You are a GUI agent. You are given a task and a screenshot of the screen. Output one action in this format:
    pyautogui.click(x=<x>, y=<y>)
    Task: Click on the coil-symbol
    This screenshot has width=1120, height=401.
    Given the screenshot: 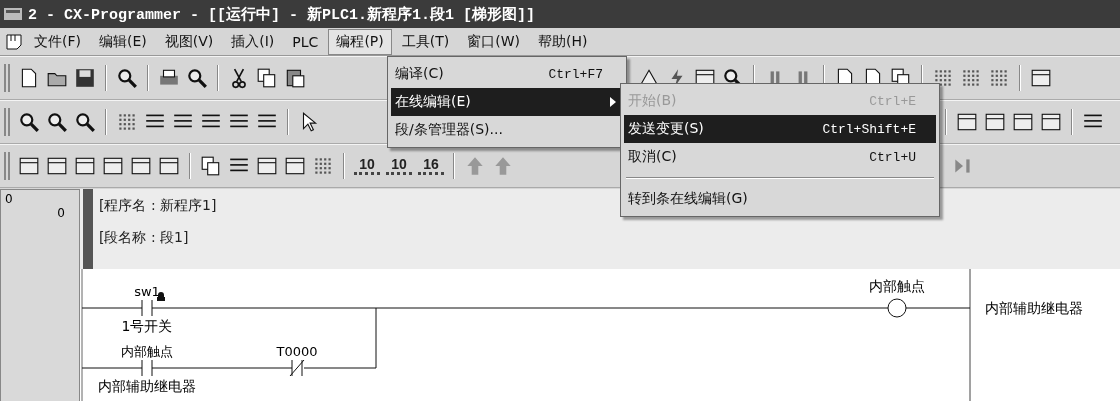 What is the action you would take?
    pyautogui.click(x=897, y=308)
    